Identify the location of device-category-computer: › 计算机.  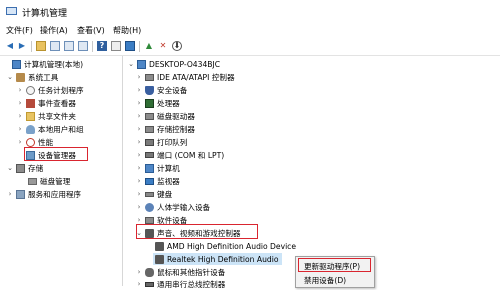
(157, 168).